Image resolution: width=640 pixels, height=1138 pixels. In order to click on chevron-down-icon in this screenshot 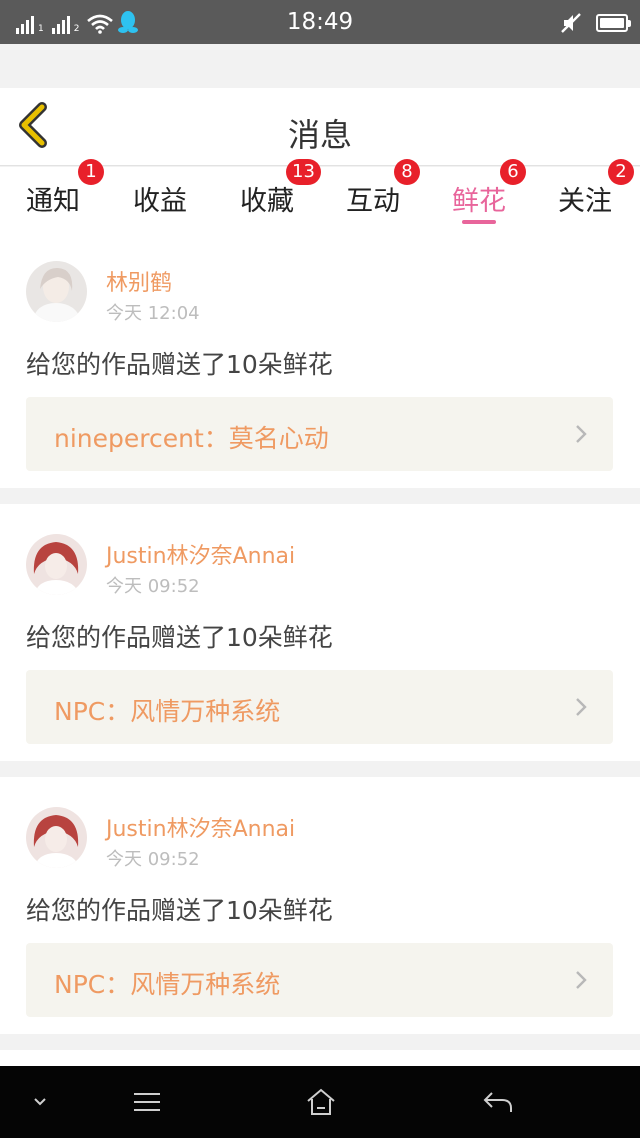, I will do `click(40, 1102)`.